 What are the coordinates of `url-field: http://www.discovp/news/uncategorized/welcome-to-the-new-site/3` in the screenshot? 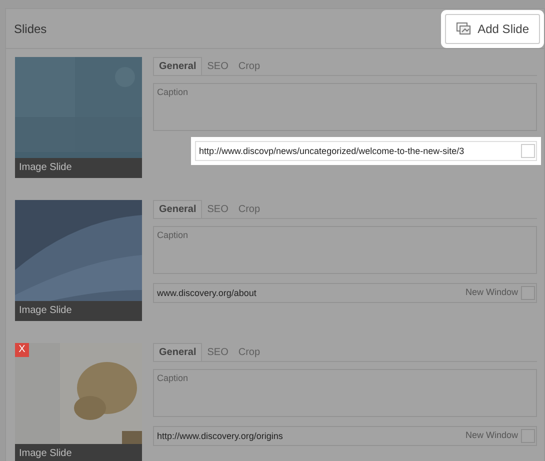 It's located at (366, 151).